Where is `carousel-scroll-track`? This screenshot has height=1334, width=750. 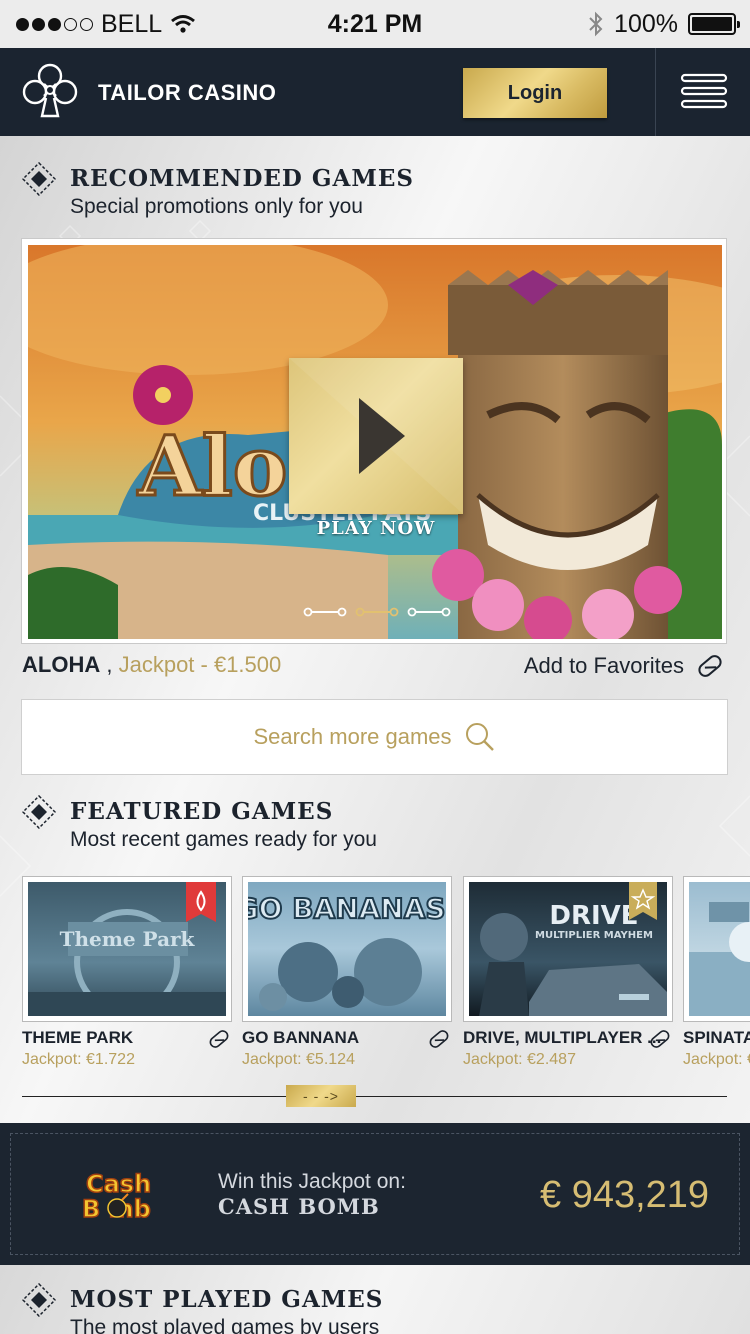 carousel-scroll-track is located at coordinates (374, 1096).